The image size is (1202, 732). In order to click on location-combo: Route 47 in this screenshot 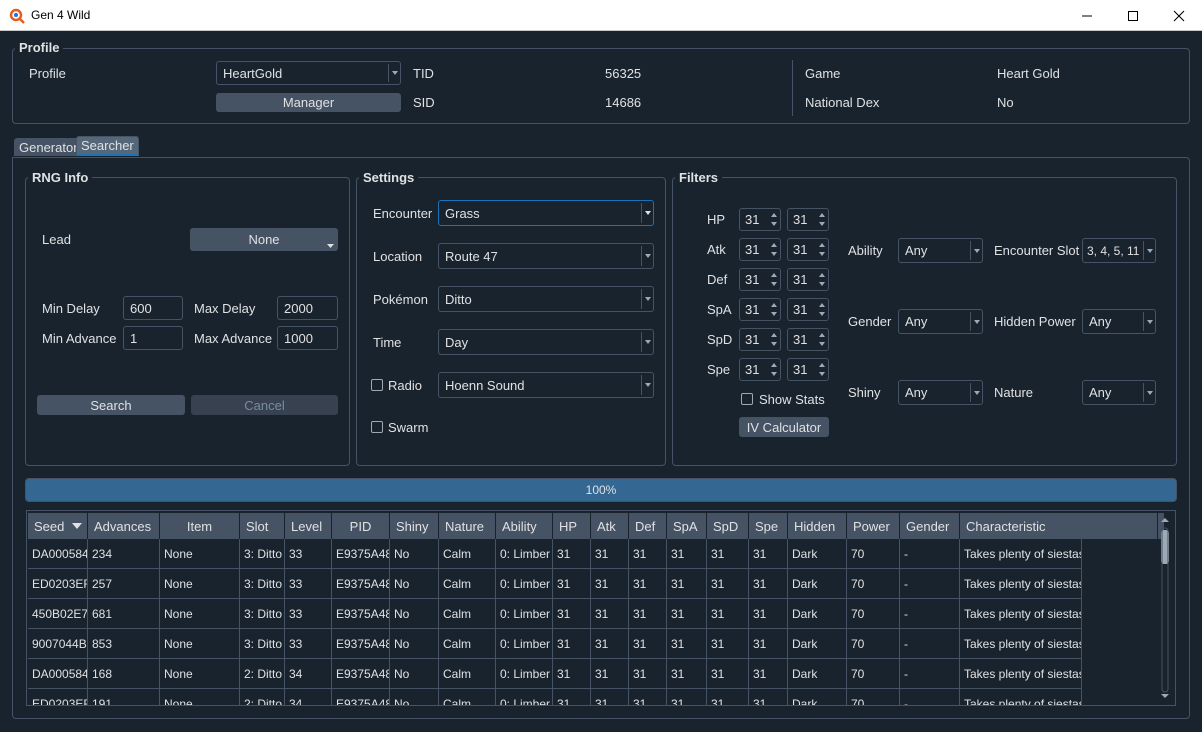, I will do `click(546, 256)`.